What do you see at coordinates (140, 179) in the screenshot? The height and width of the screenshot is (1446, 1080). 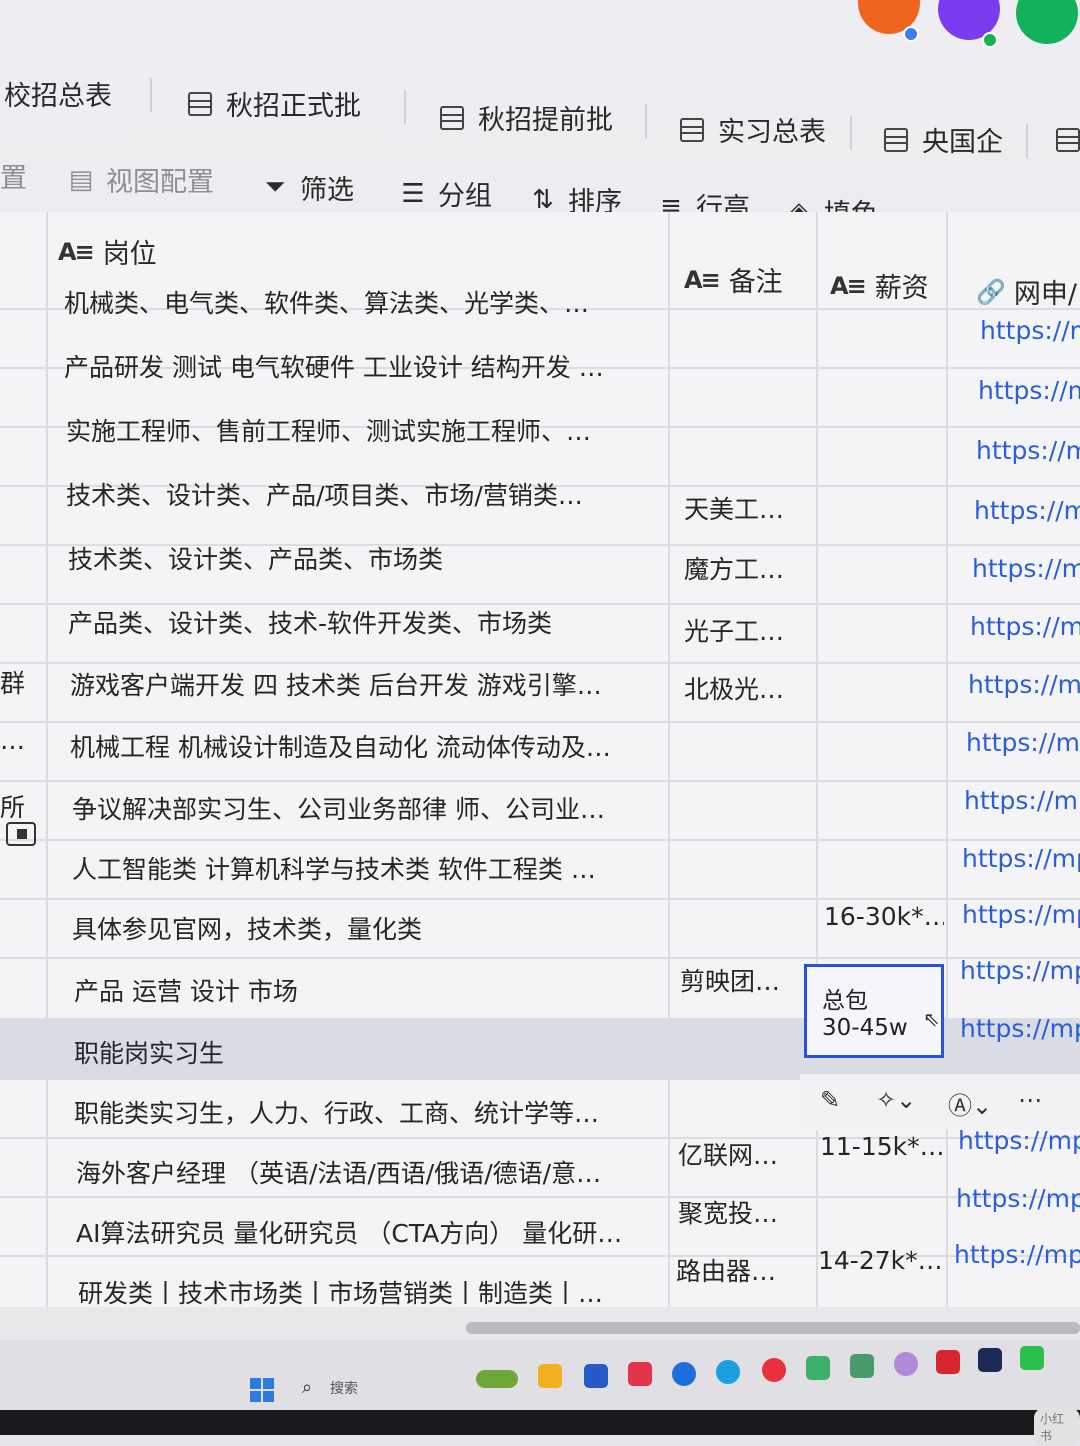 I see `view-config-button: ▤ 视图配置` at bounding box center [140, 179].